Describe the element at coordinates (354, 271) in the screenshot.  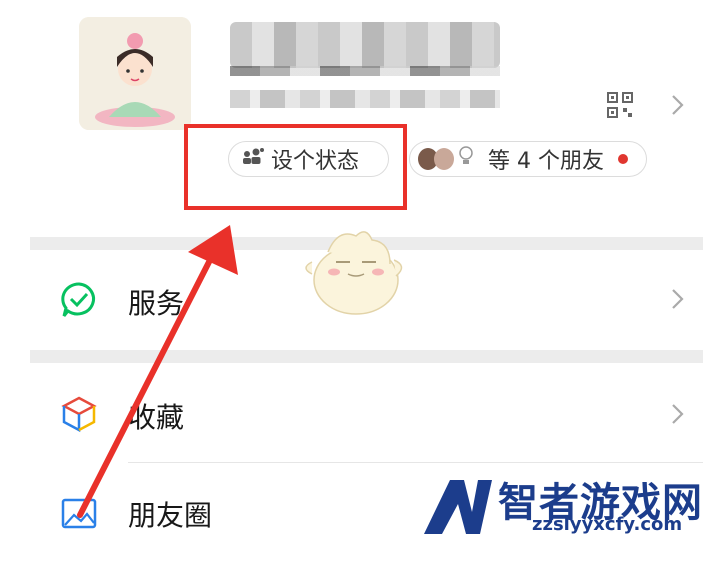
I see `mascot-sticker` at that location.